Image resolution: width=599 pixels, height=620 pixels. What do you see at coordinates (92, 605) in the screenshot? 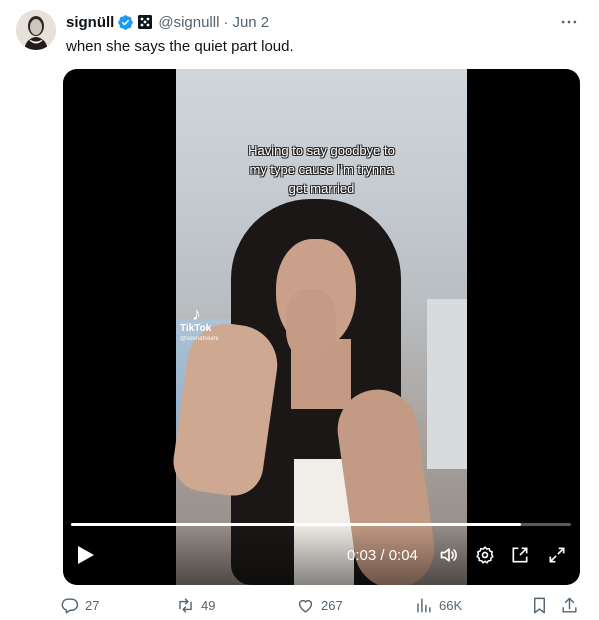
I see `reply-count: 27` at bounding box center [92, 605].